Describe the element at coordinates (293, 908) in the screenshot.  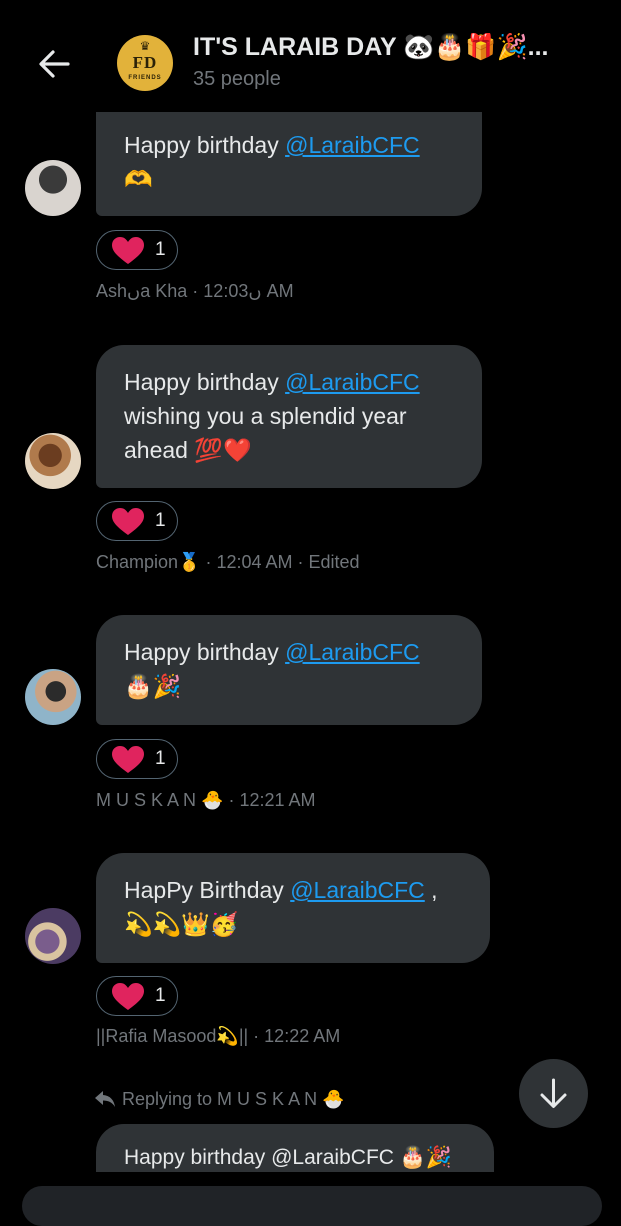
I see `message-bubble: HapPy Birthday @LaraibCFC ,💫💫👑🥳` at that location.